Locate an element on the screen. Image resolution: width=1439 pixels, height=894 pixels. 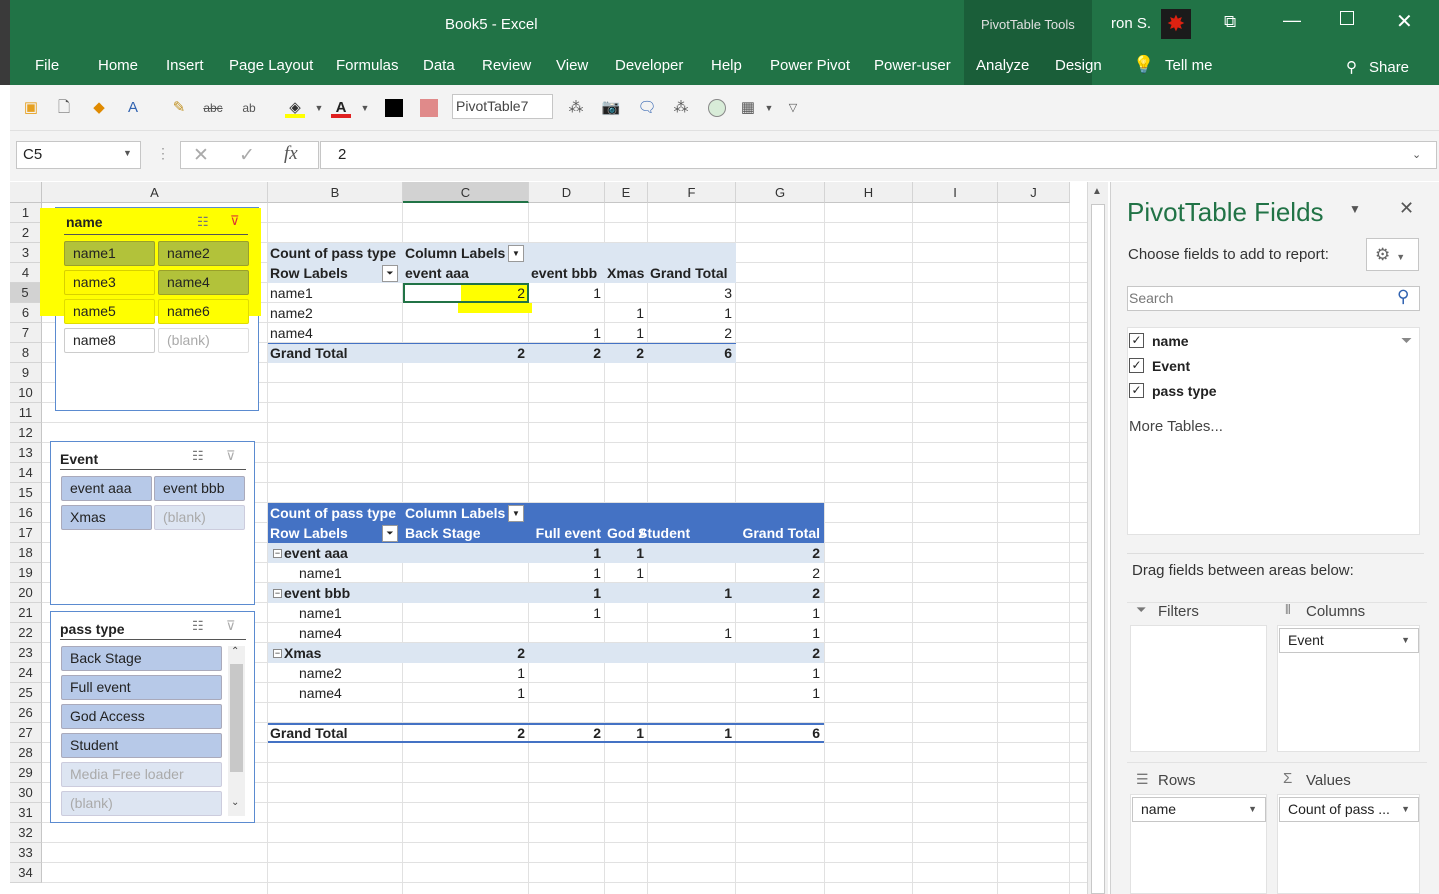
column-header: G is located at coordinates (780, 192).